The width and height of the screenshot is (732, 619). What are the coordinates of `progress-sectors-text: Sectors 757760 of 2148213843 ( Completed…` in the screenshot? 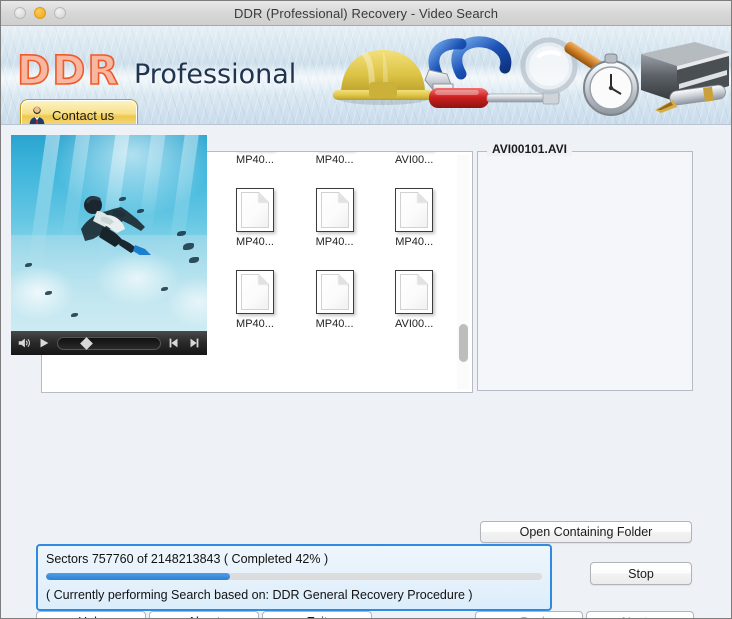 It's located at (187, 559).